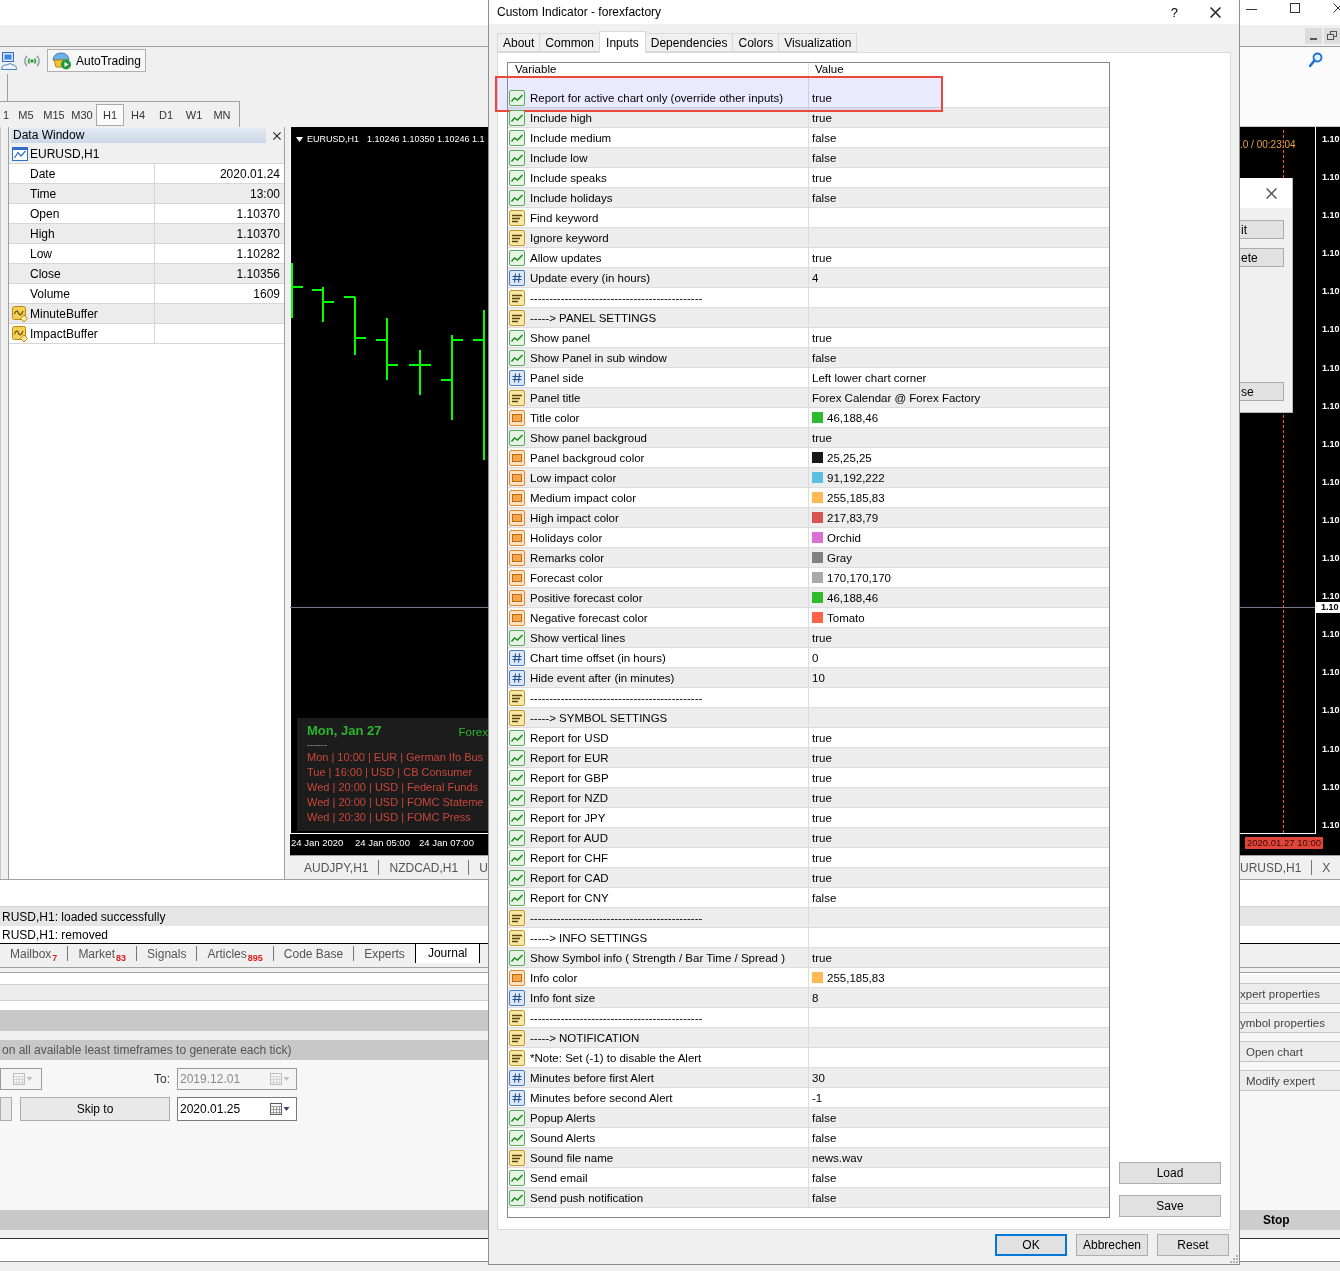 Image resolution: width=1340 pixels, height=1271 pixels. I want to click on tab: Dependencies, so click(689, 42).